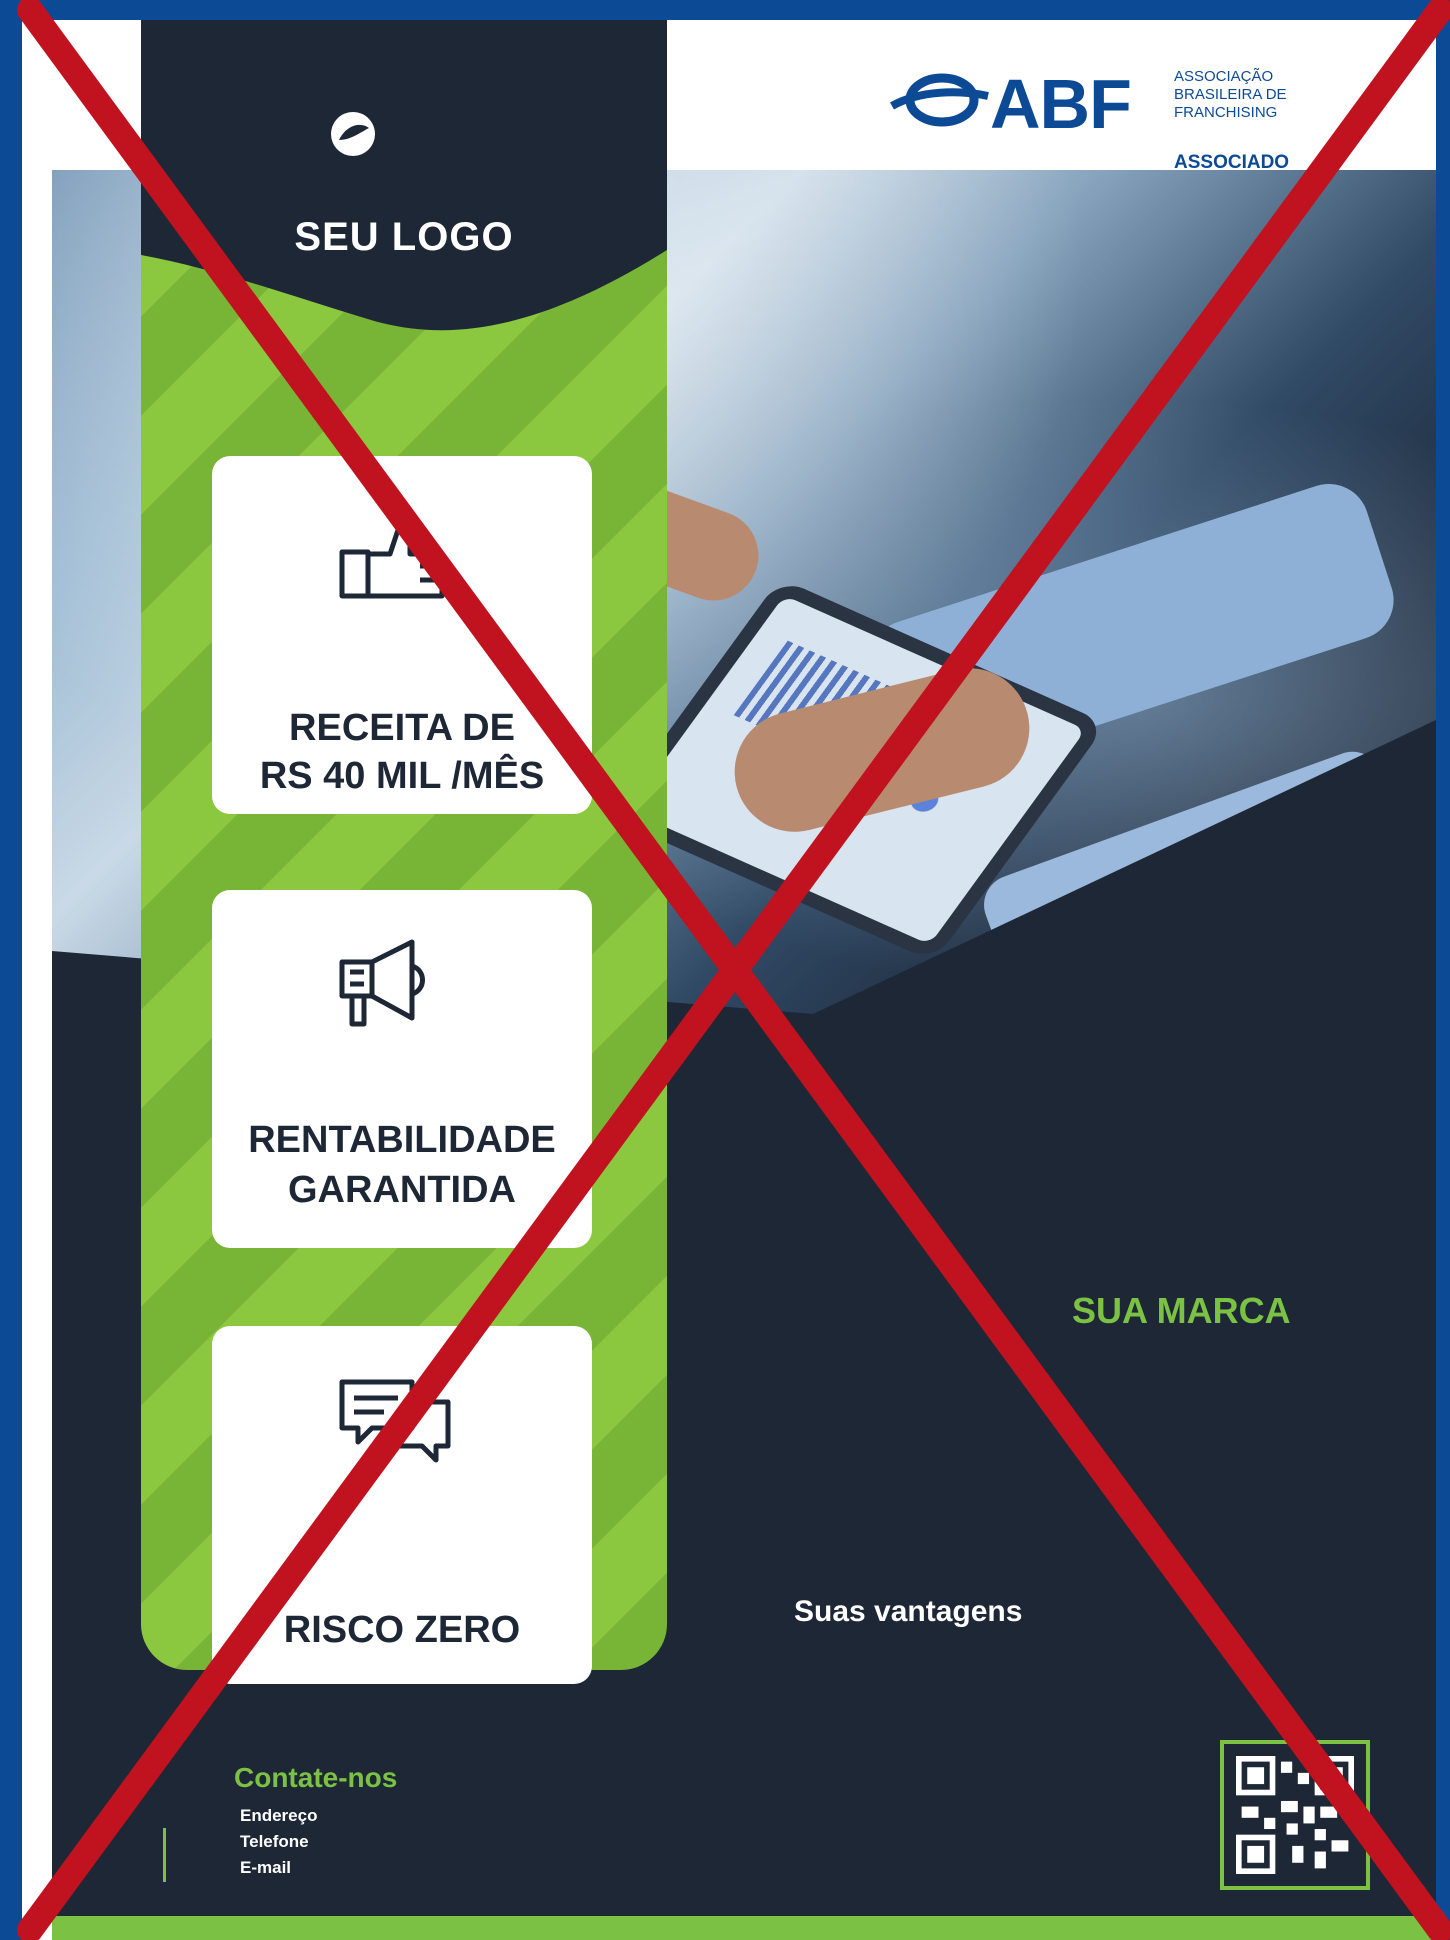 This screenshot has height=1940, width=1450. Describe the element at coordinates (1230, 94) in the screenshot. I see `abf-org-name: ASSOCIAÇÃO BRASILEIRA DE FRANCHISING` at that location.